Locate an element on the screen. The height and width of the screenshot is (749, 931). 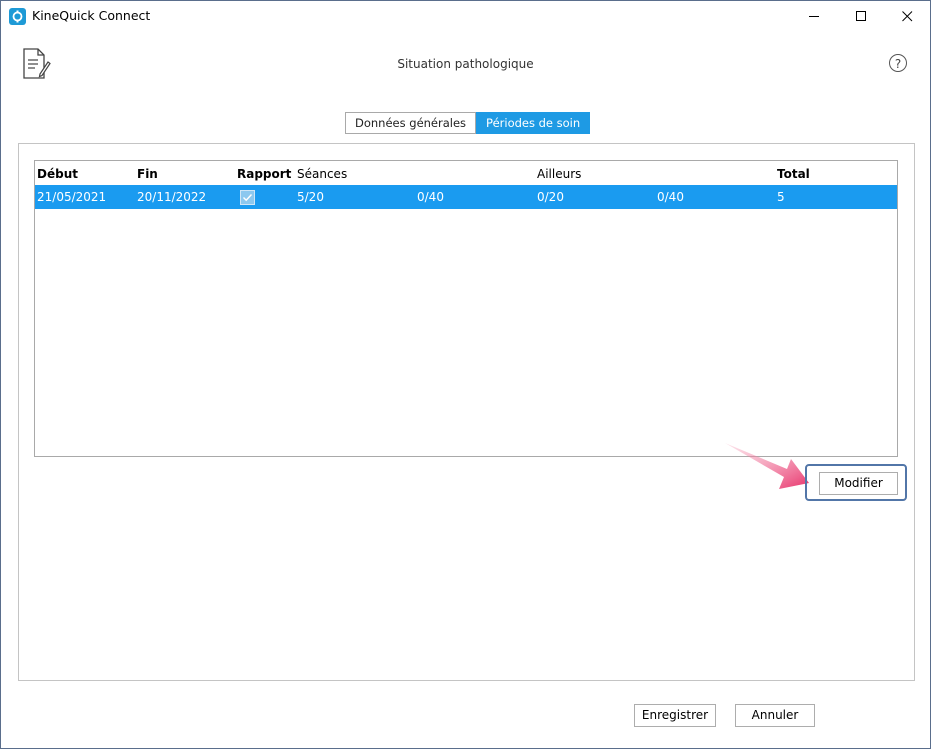
cell-ailleurs-b: 0/40 is located at coordinates (670, 197).